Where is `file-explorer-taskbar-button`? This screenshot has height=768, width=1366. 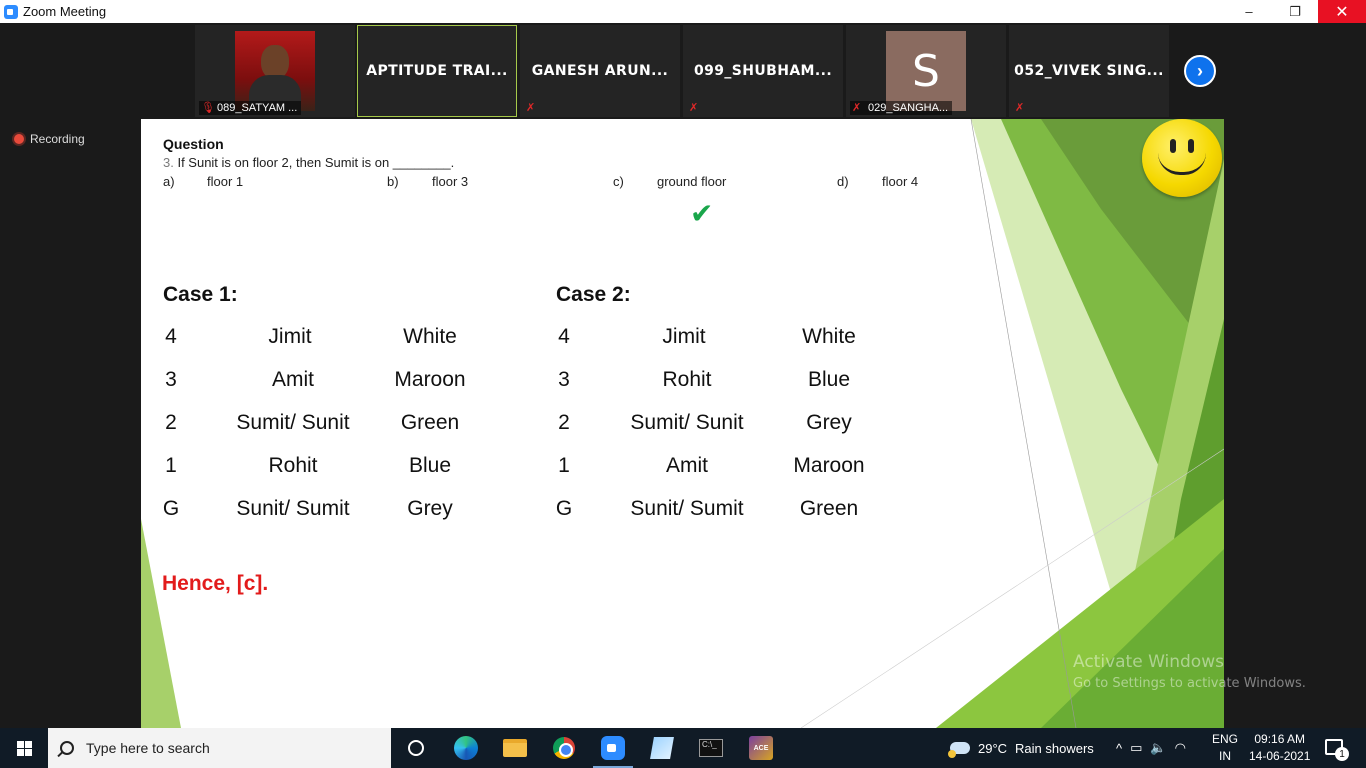 file-explorer-taskbar-button is located at coordinates (515, 748).